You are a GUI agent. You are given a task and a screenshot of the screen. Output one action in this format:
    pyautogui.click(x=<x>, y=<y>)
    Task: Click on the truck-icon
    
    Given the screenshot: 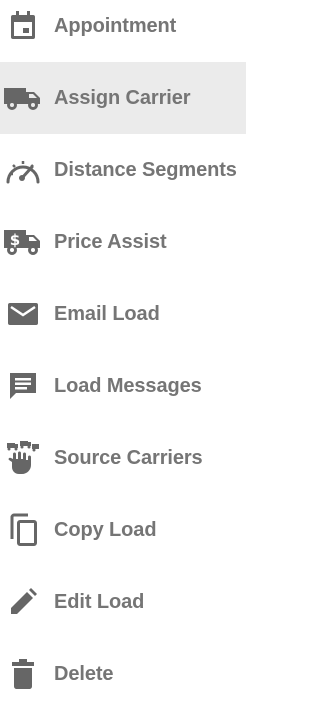 What is the action you would take?
    pyautogui.click(x=23, y=98)
    